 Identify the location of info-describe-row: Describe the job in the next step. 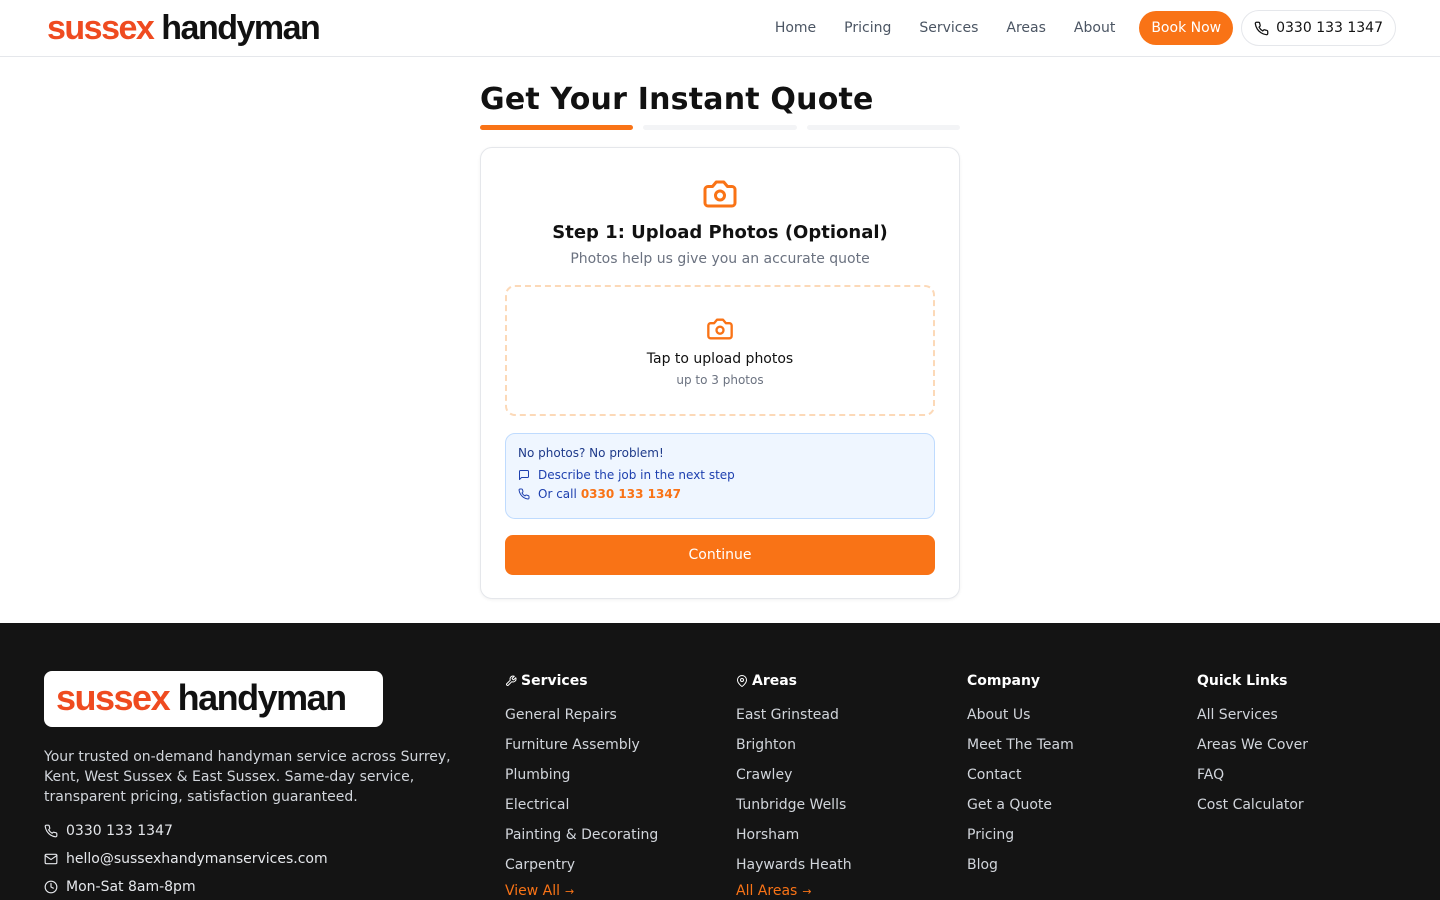
(720, 475).